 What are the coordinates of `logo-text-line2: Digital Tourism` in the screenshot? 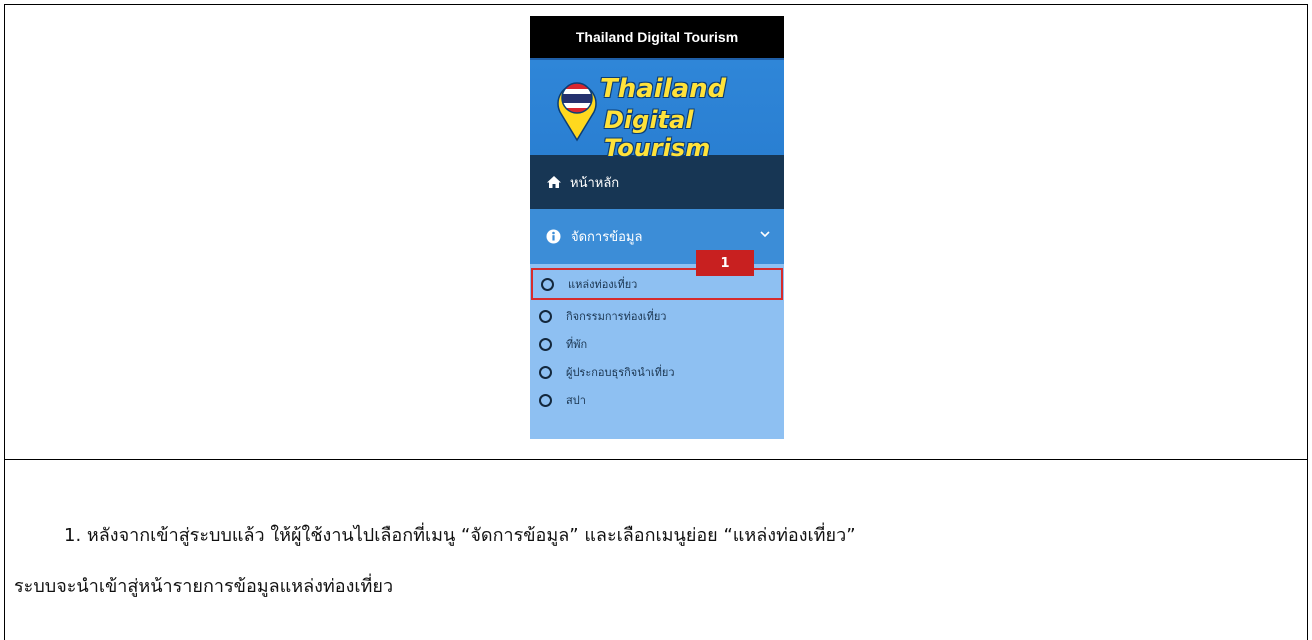 It's located at (657, 134).